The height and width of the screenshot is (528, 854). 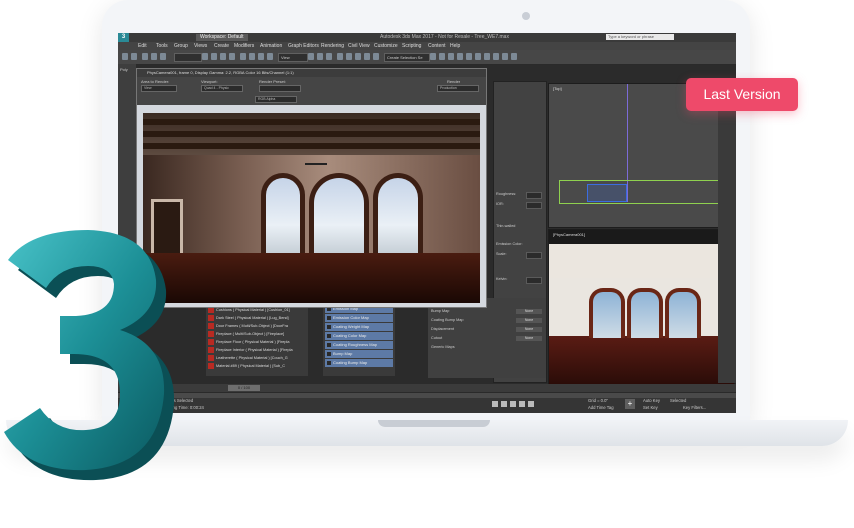 What do you see at coordinates (293, 57) in the screenshot?
I see `reference-coord-dropdown: View` at bounding box center [293, 57].